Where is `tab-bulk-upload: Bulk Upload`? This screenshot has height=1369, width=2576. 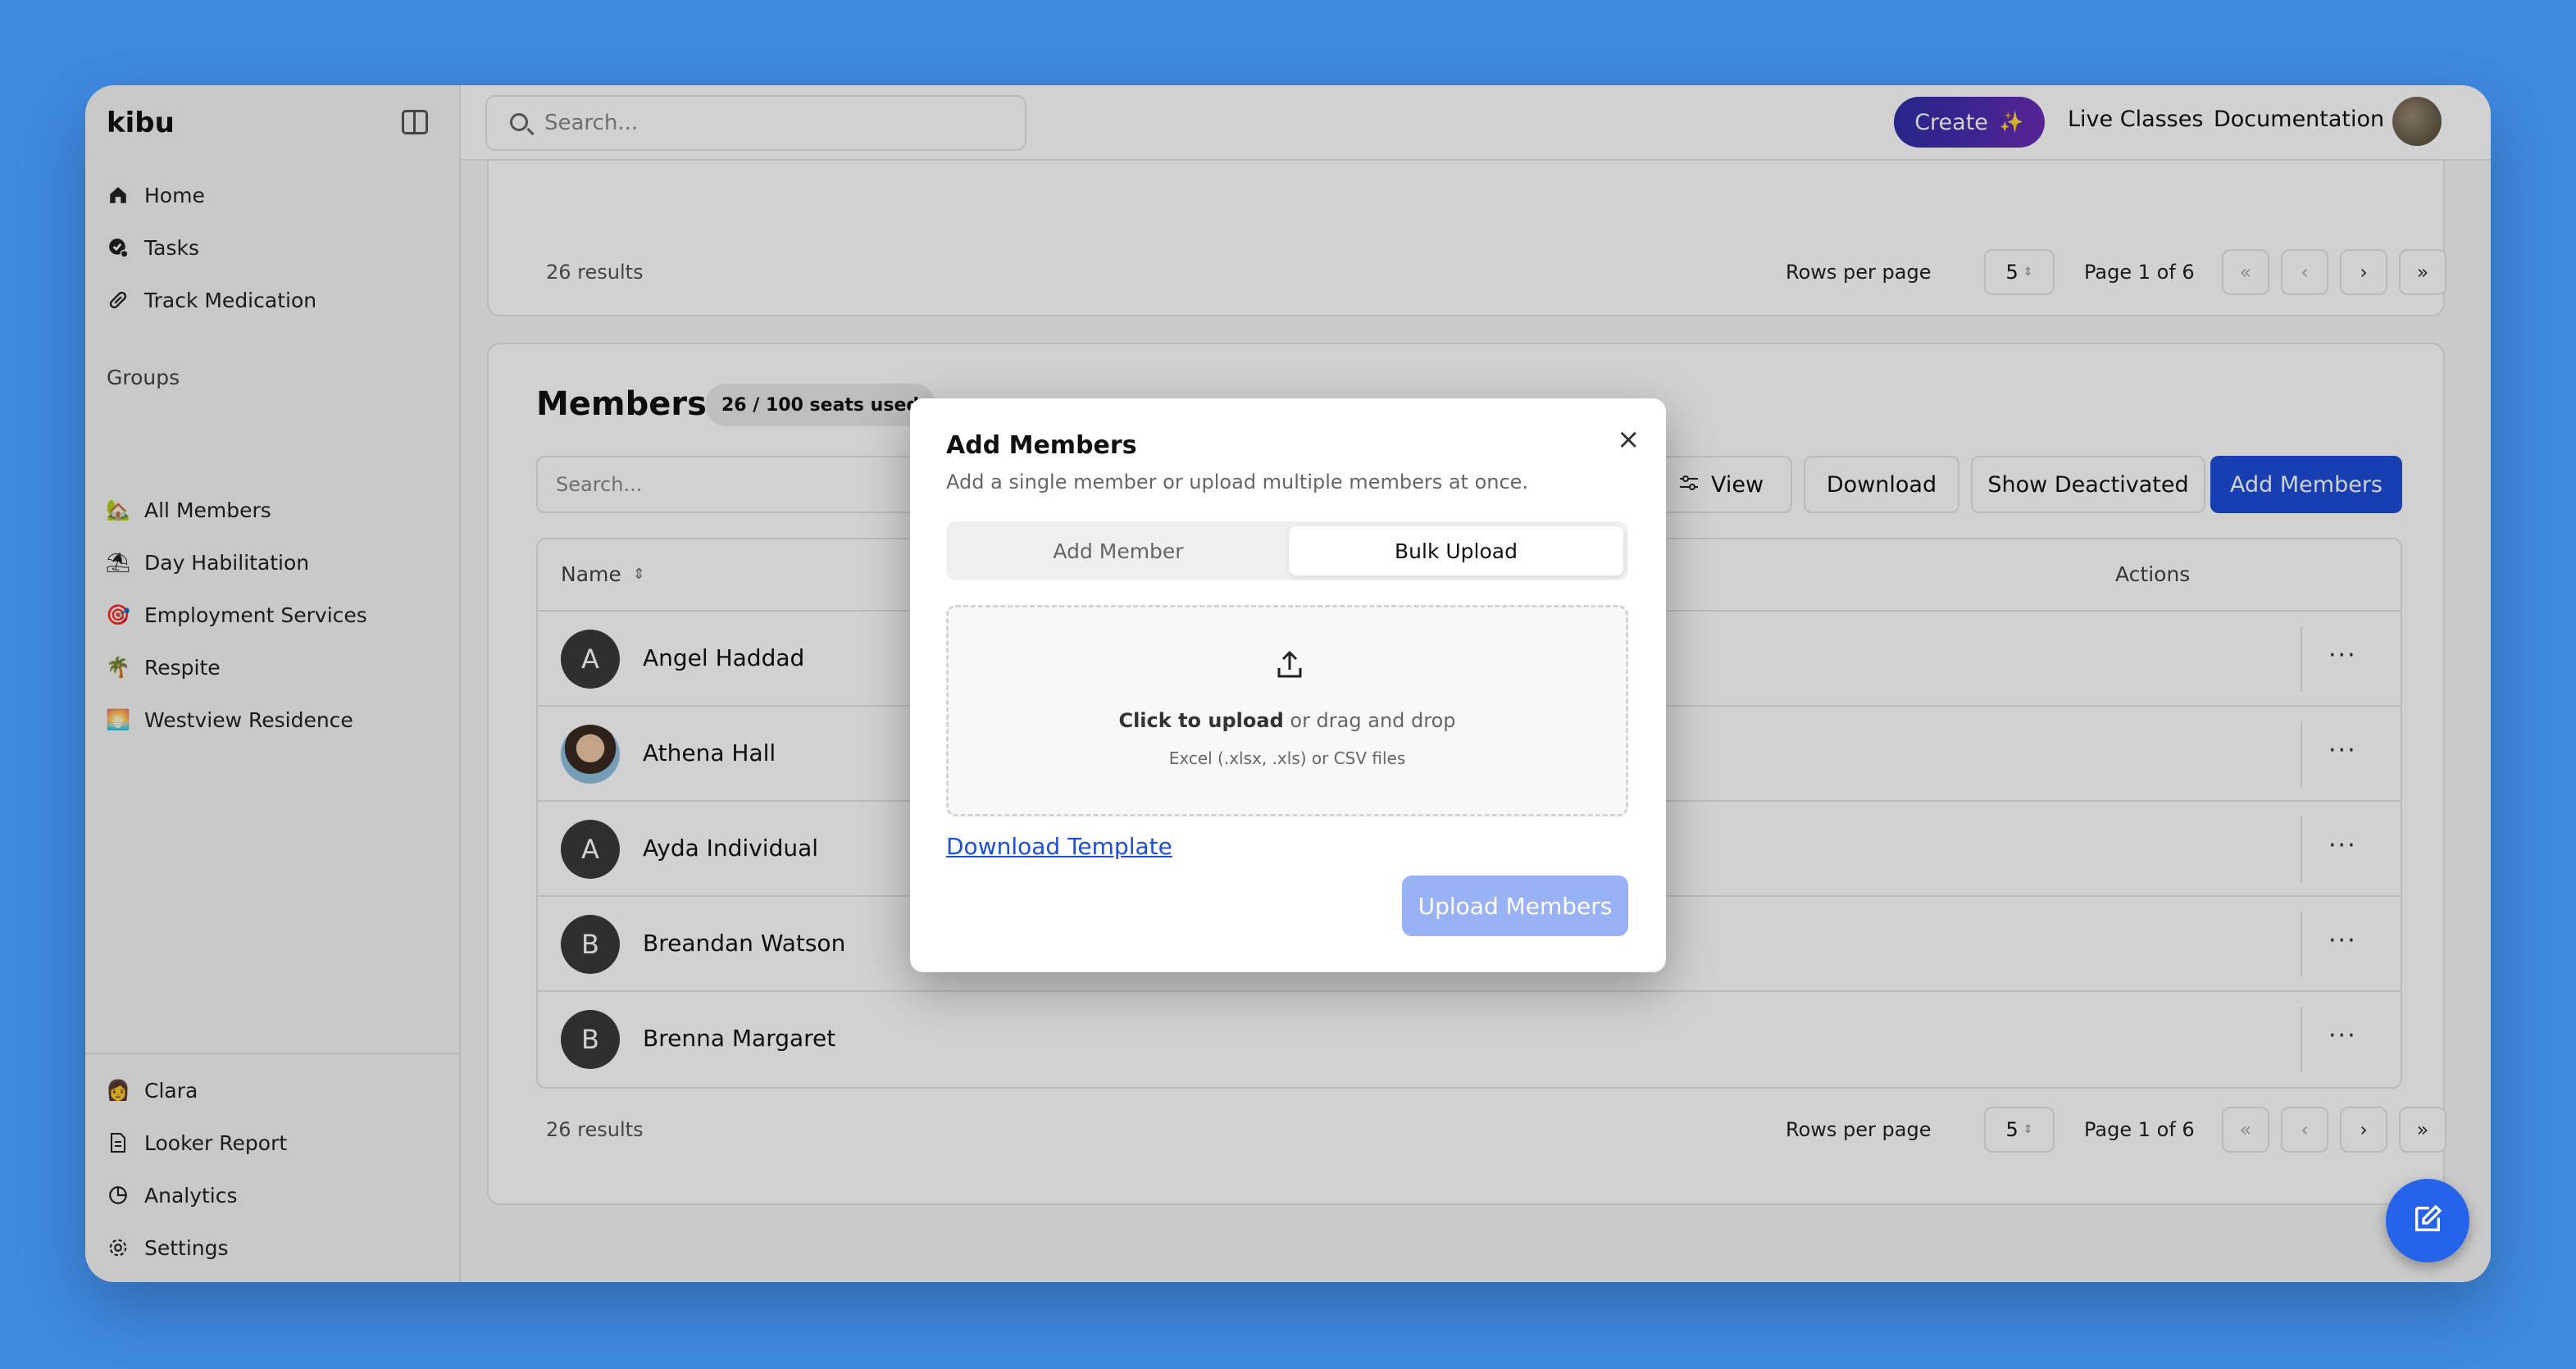
tab-bulk-upload: Bulk Upload is located at coordinates (1456, 550).